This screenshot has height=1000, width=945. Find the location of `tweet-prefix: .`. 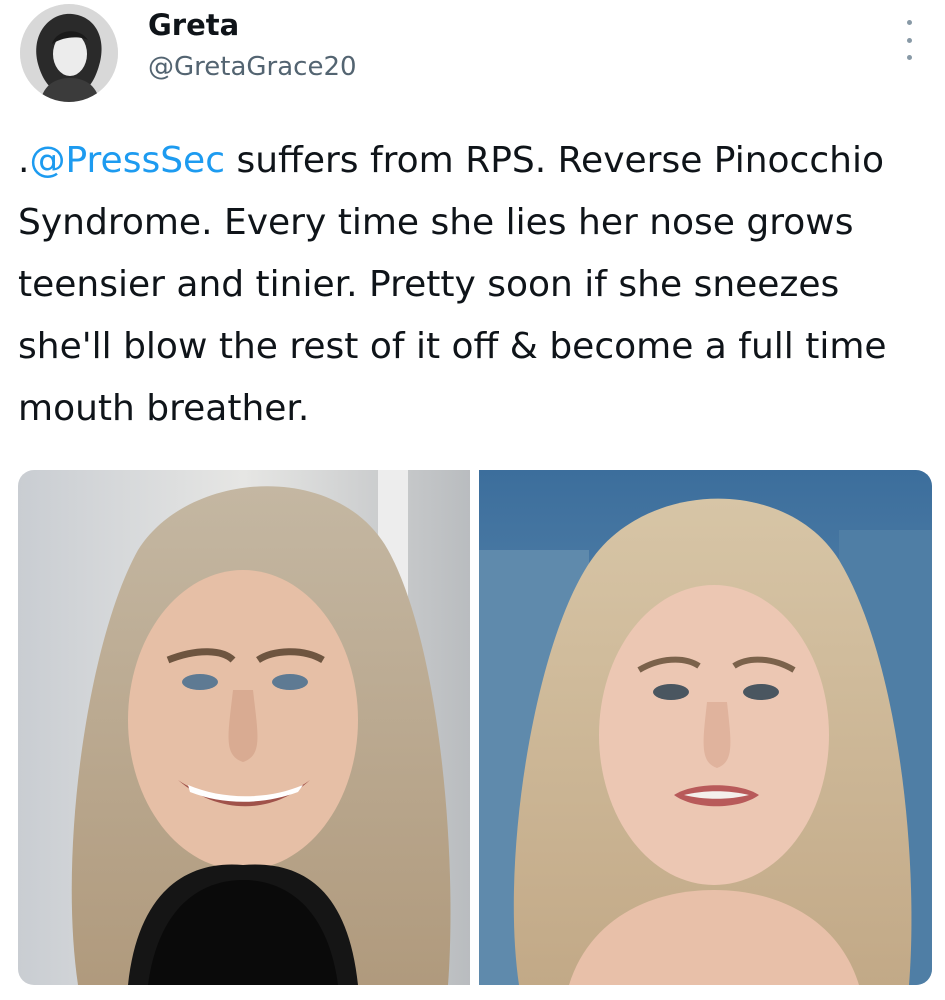

tweet-prefix: . is located at coordinates (24, 160).